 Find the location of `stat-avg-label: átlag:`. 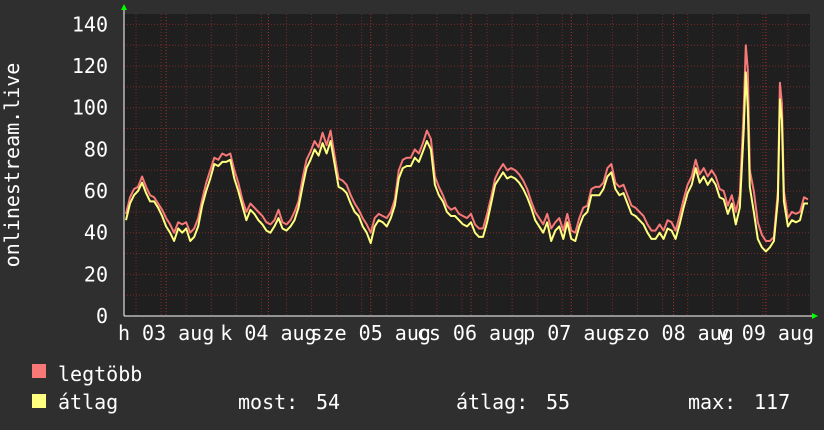

stat-avg-label: átlag: is located at coordinates (492, 402).